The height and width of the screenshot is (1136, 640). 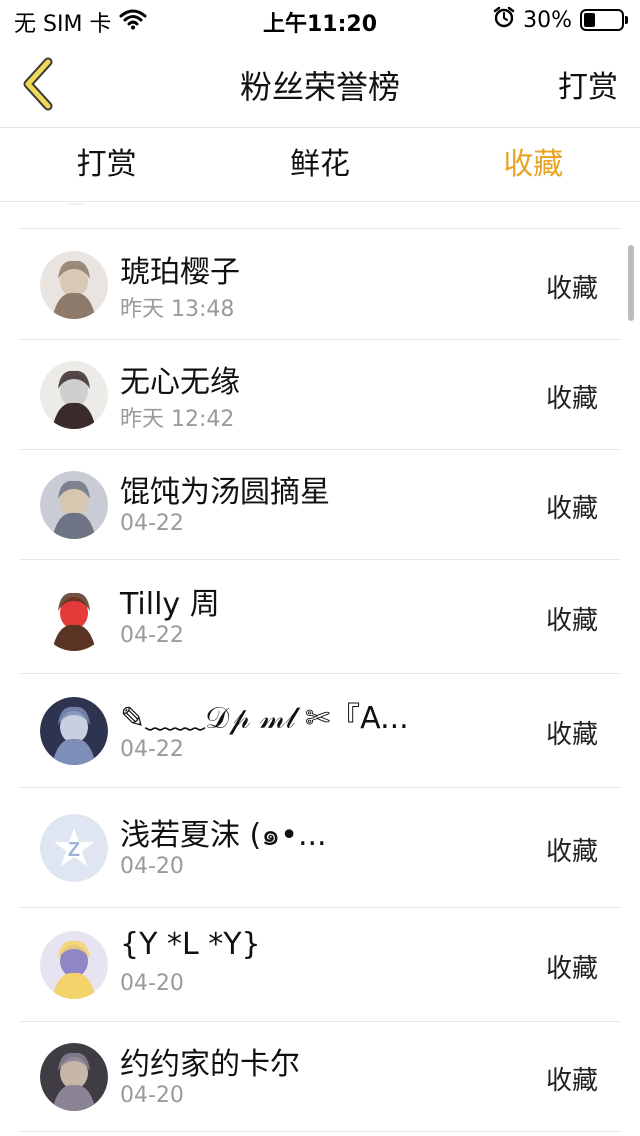 What do you see at coordinates (320, 21) in the screenshot?
I see `status-bar: 无 SIM 卡 上午11:20 30%` at bounding box center [320, 21].